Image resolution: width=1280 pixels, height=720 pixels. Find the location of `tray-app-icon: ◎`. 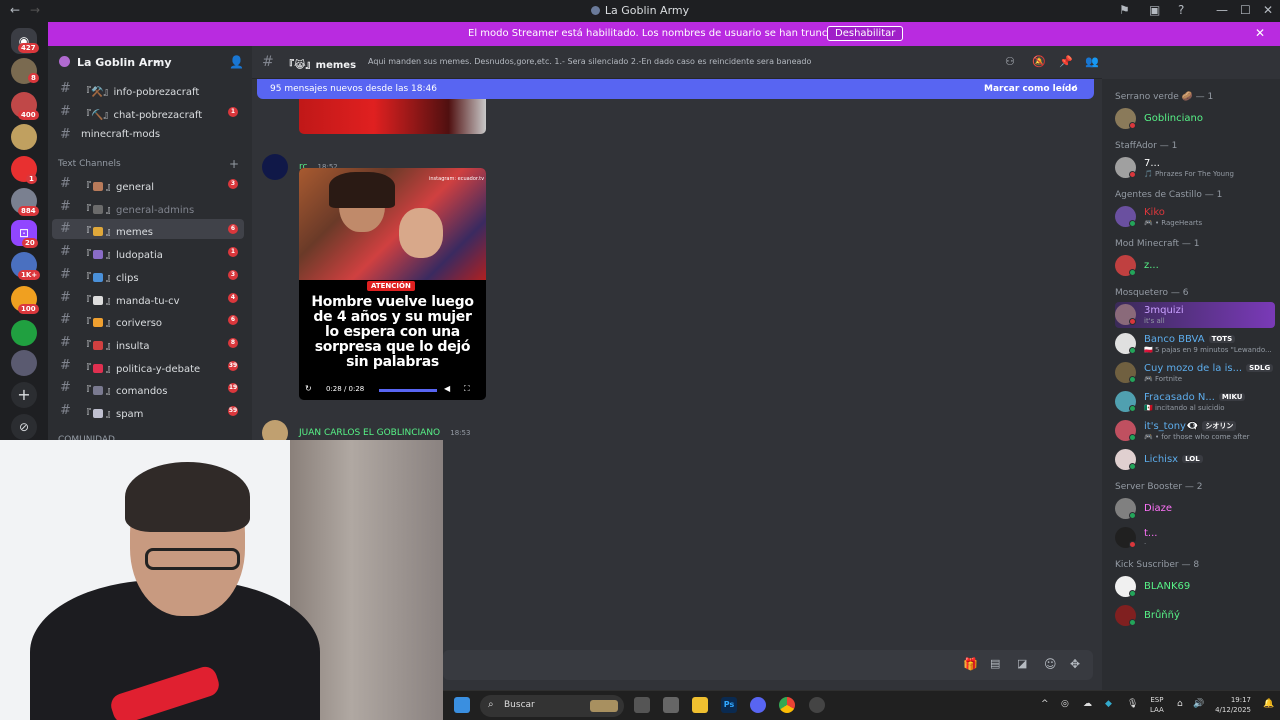

tray-app-icon: ◎ is located at coordinates (1065, 704).